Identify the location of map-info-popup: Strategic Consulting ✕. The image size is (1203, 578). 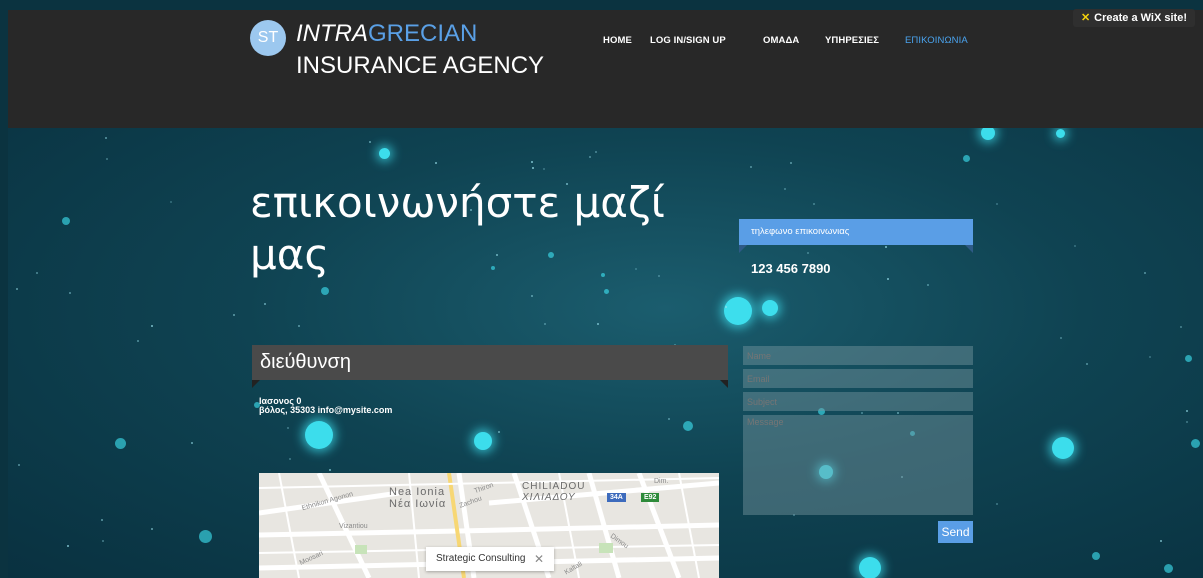
(490, 559).